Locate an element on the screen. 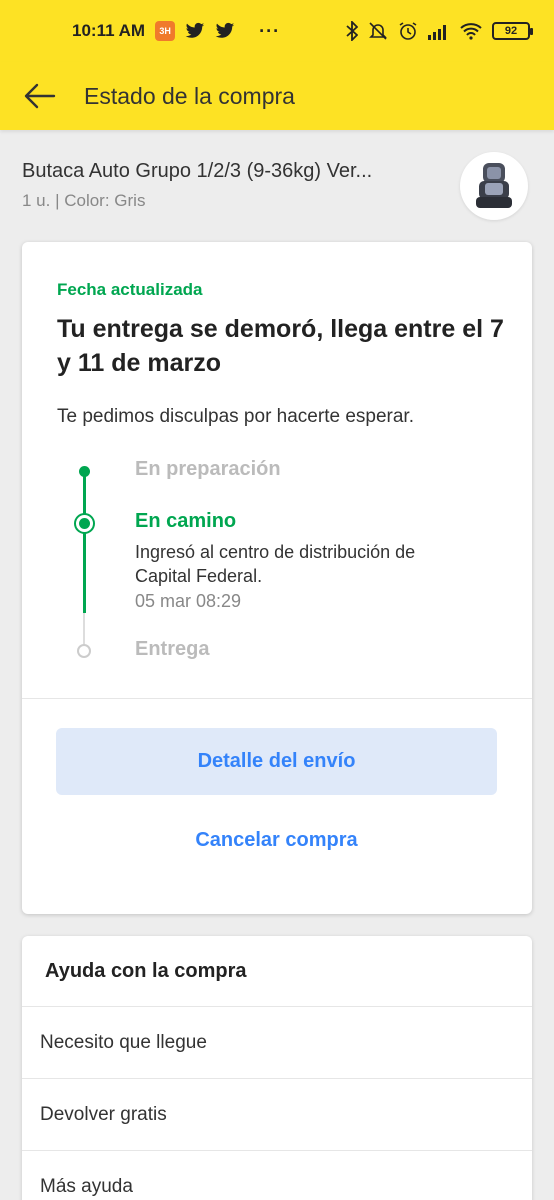 The height and width of the screenshot is (1200, 554). app-header: Estado de la compra is located at coordinates (277, 96).